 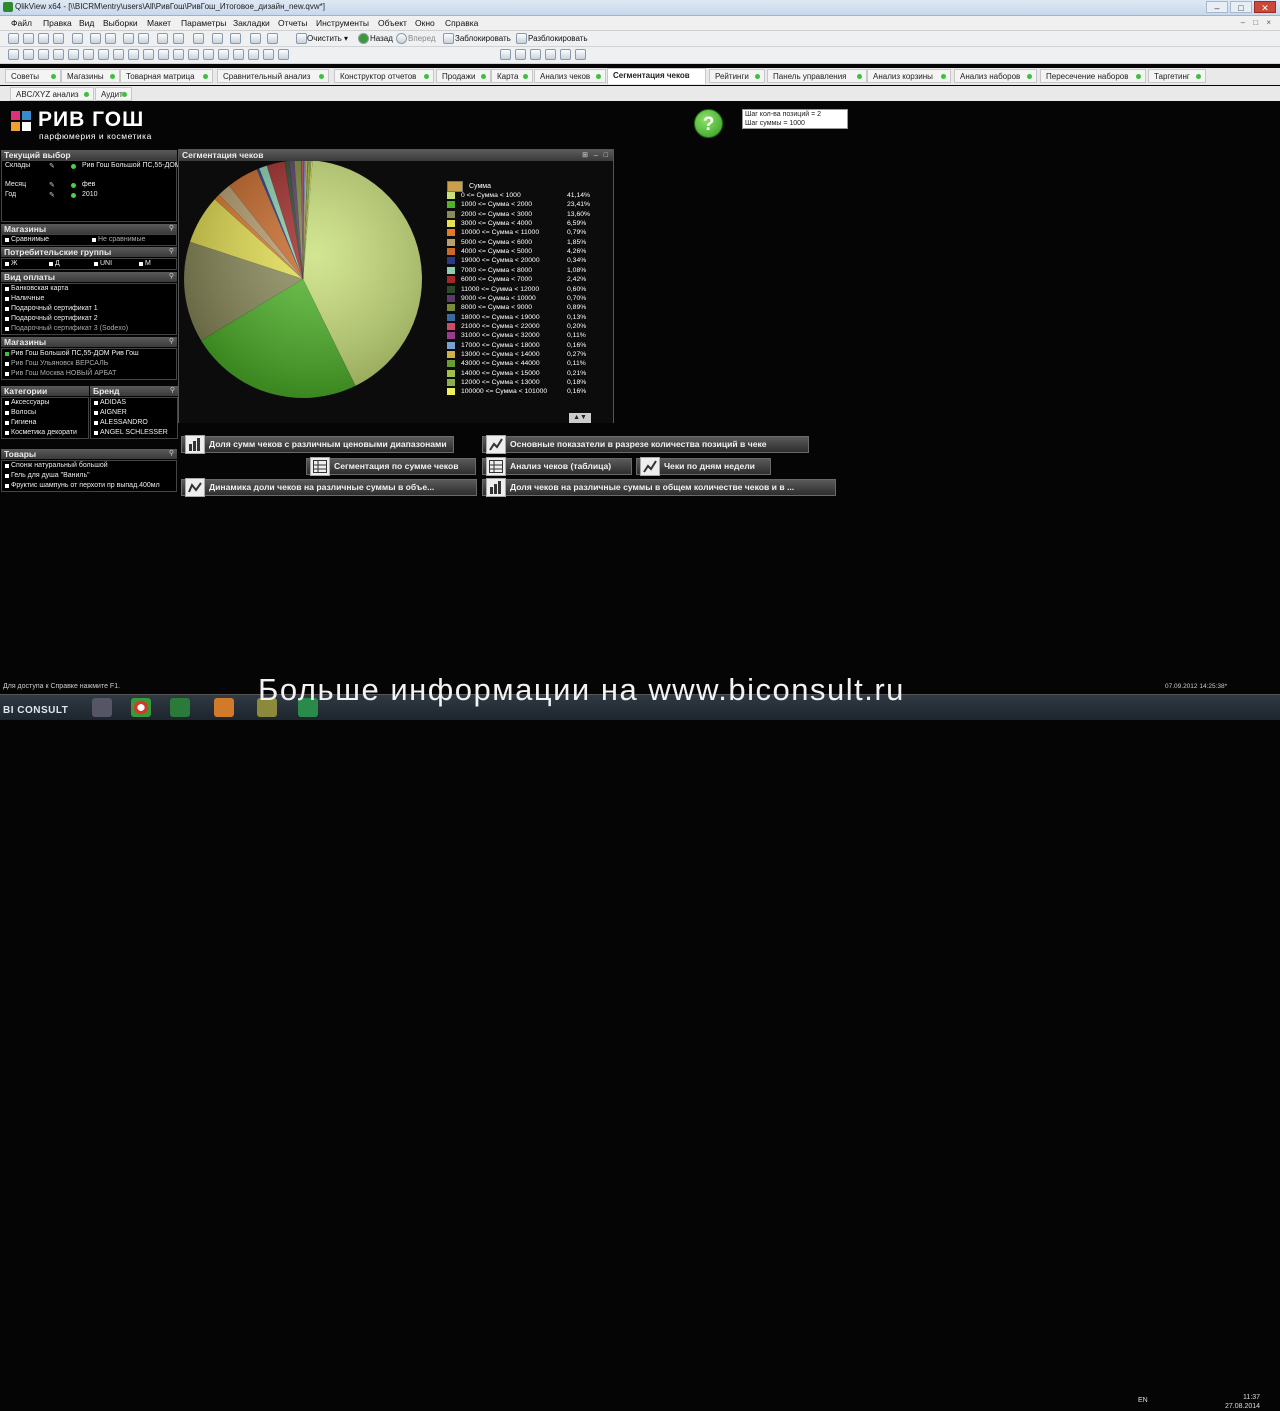 I want to click on report-button: Чеки по дням недели, so click(x=703, y=466).